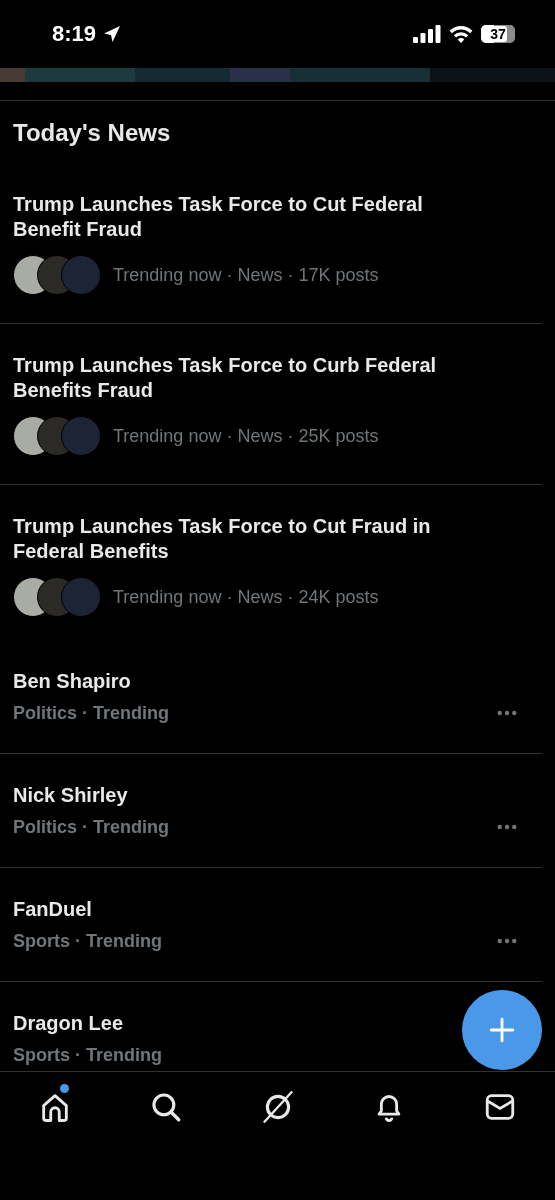 This screenshot has height=1200, width=555. I want to click on trend-name: Ben Shapiro, so click(91, 681).